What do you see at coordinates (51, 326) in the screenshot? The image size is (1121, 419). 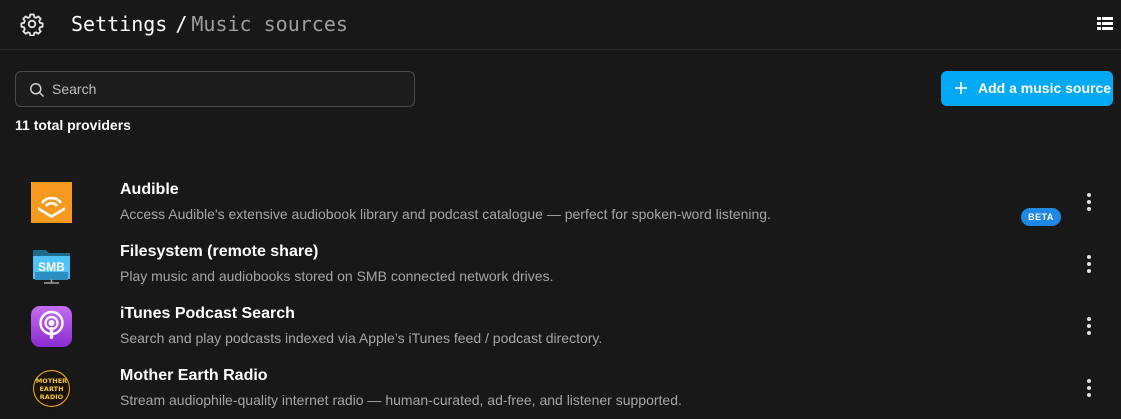 I see `podcasts-icon` at bounding box center [51, 326].